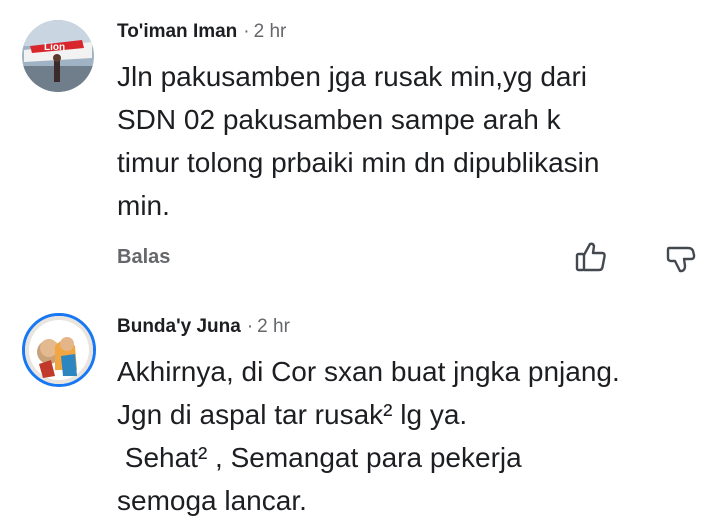 The height and width of the screenshot is (524, 720). What do you see at coordinates (54, 47) in the screenshot?
I see `avatar-banner-text: Lion` at bounding box center [54, 47].